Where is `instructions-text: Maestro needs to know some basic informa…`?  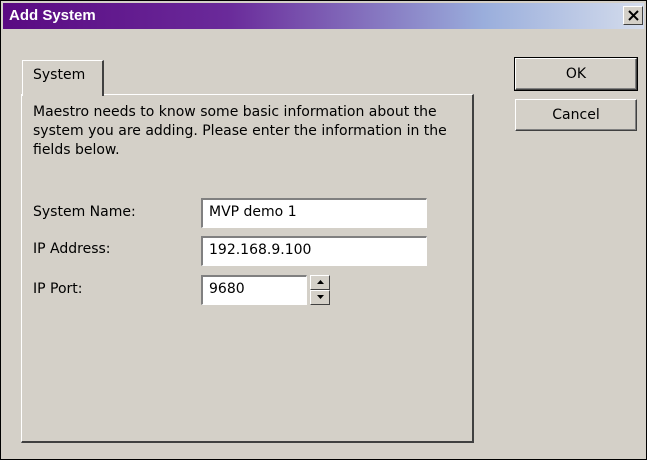 instructions-text: Maestro needs to know some basic informa… is located at coordinates (240, 131).